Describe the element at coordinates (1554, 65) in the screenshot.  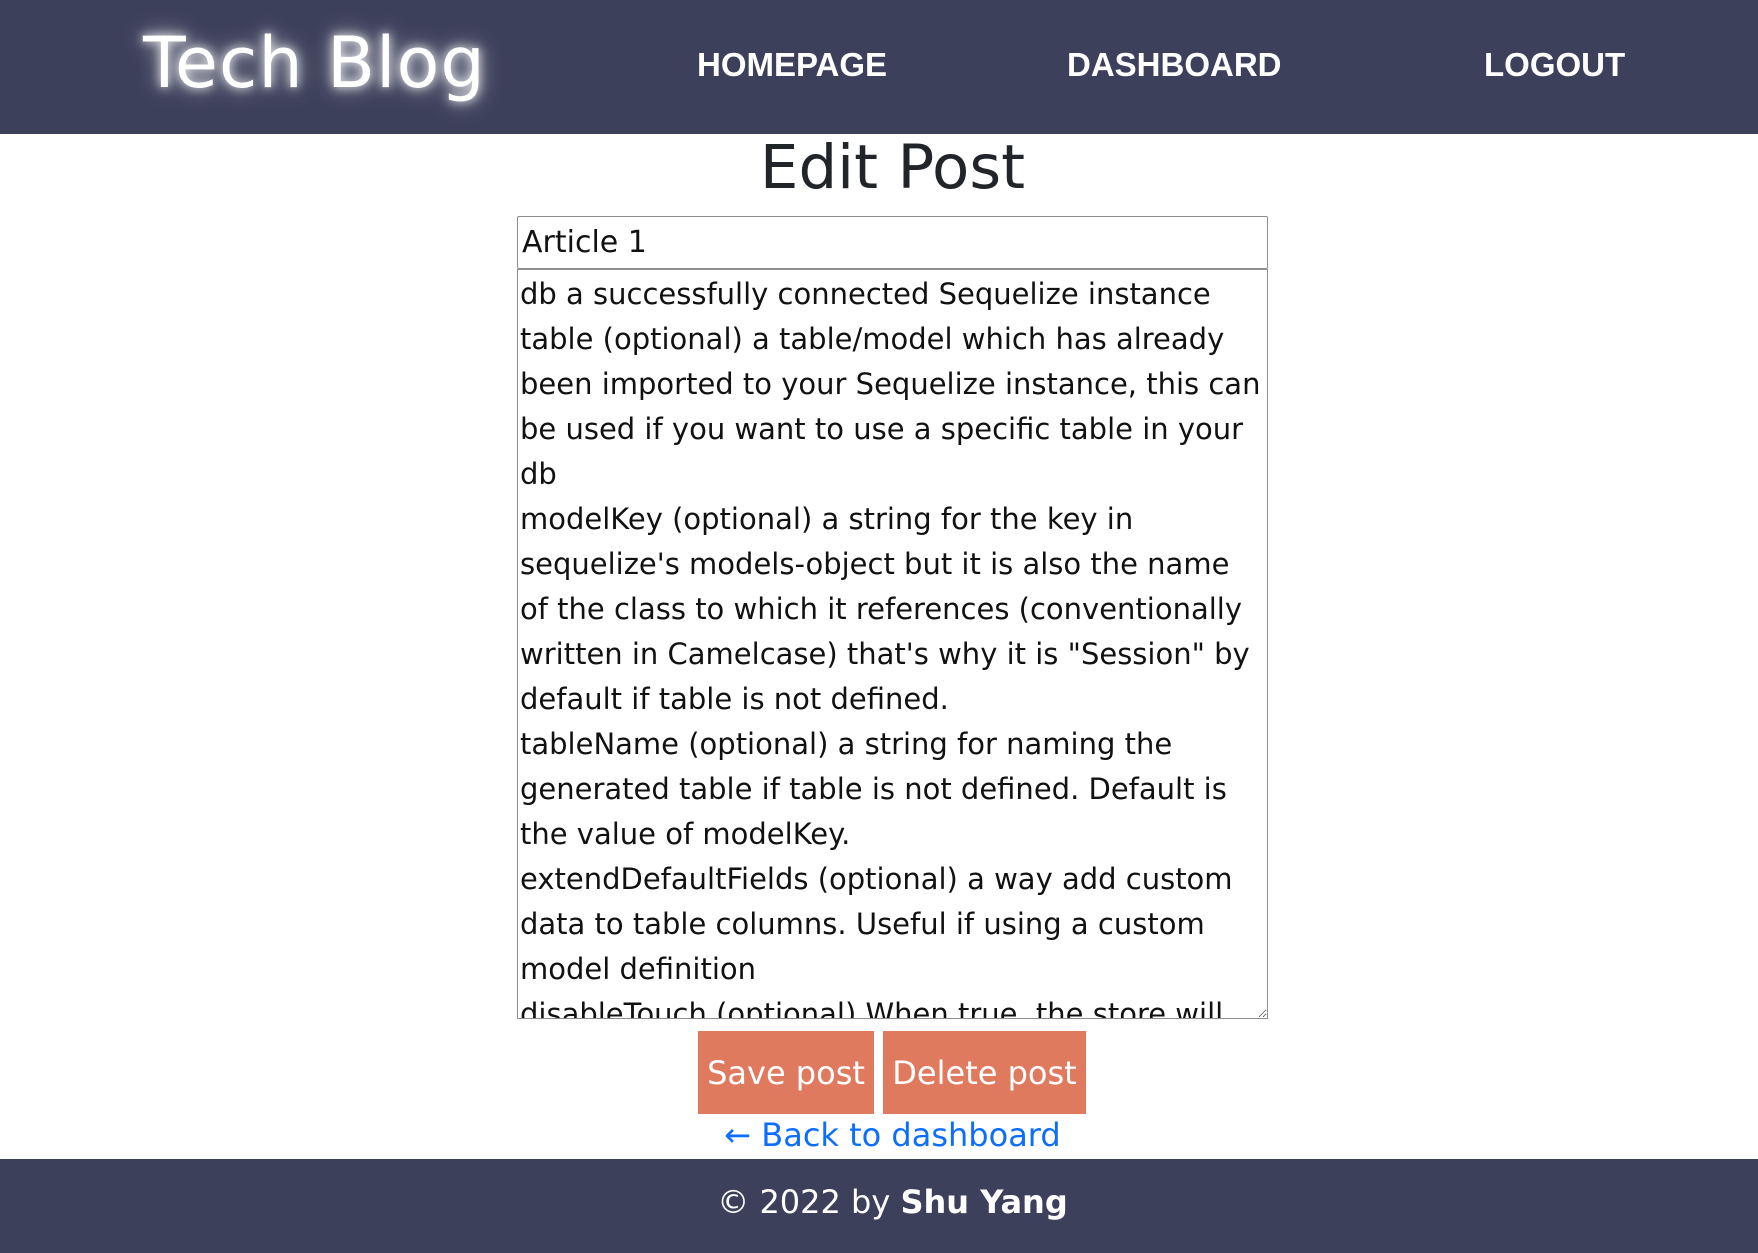
I see `nav-link-logout: LOGOUT` at that location.